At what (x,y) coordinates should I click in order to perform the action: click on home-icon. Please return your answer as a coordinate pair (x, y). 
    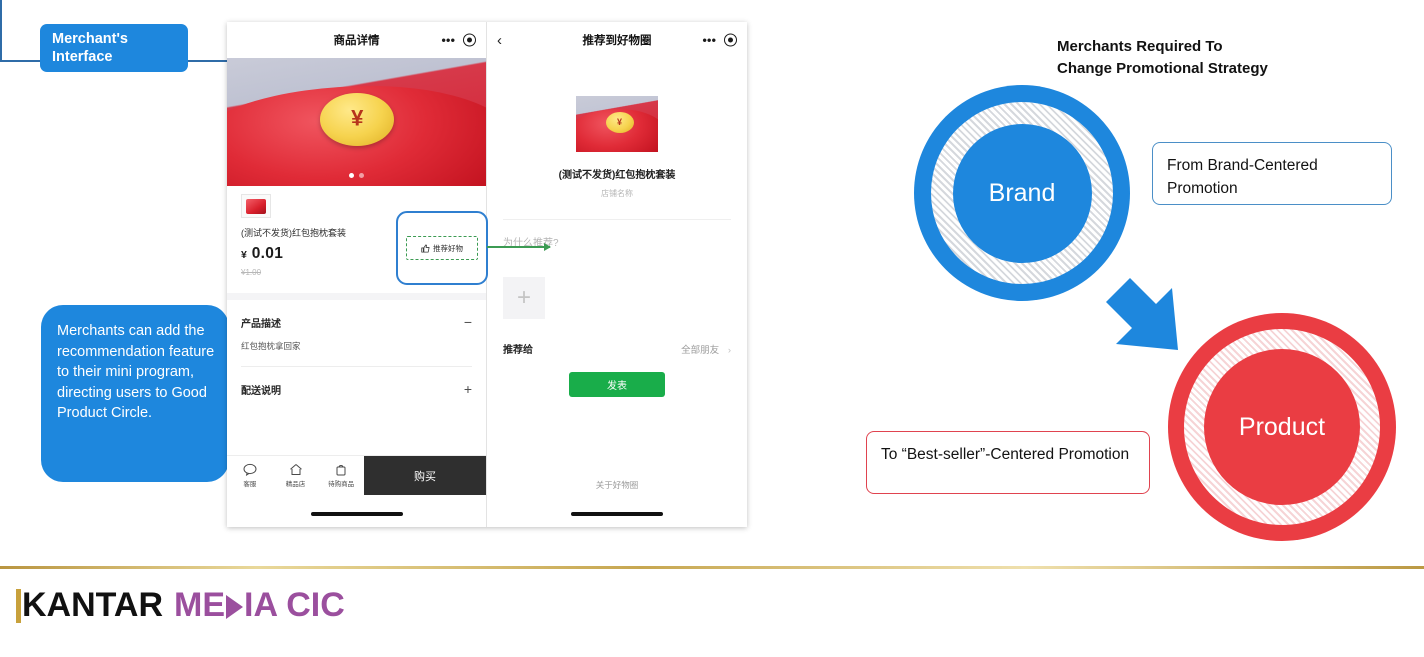
    Looking at the image, I should click on (296, 469).